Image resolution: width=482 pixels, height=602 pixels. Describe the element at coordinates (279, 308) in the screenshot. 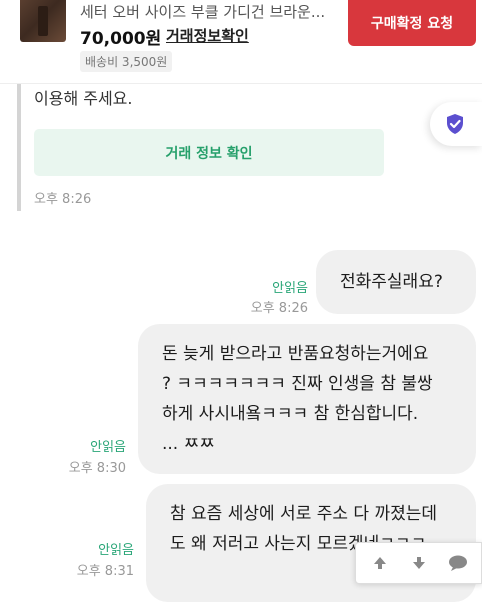

I see `message-time: 오후 8:26` at that location.